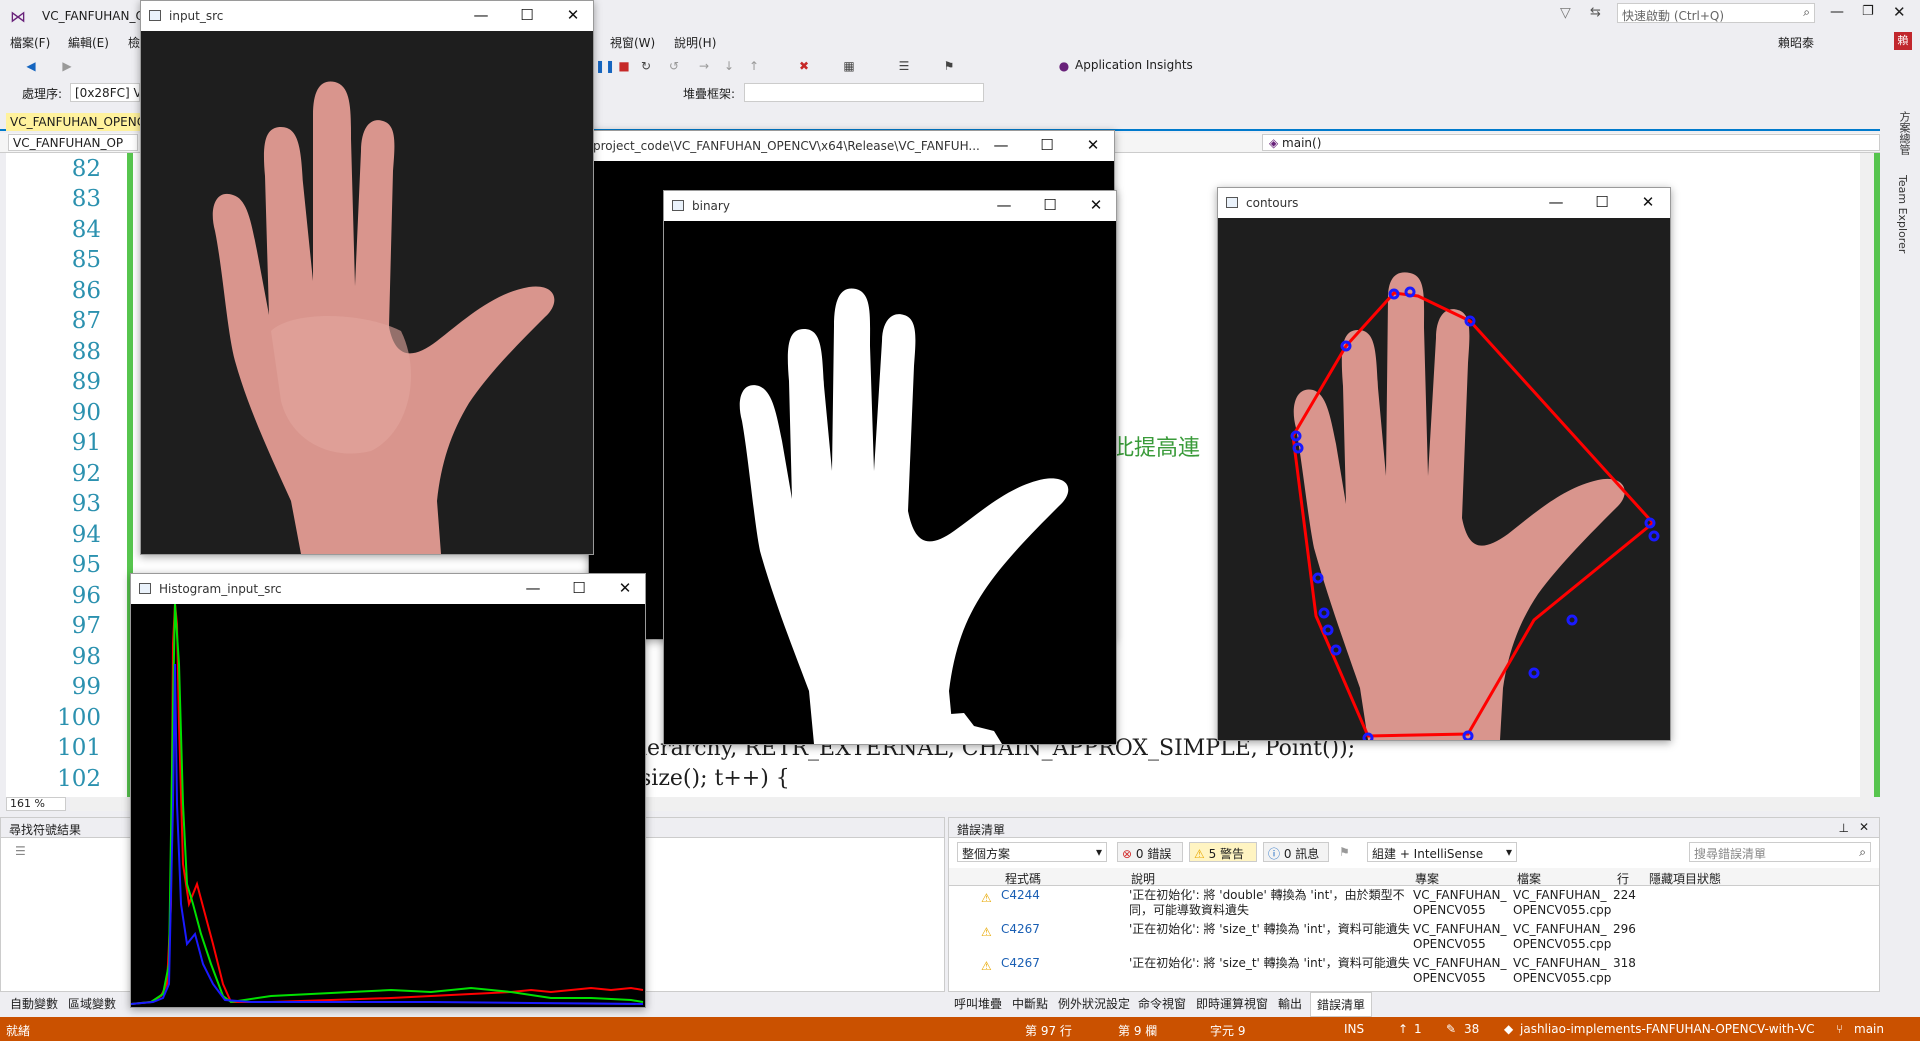  Describe the element at coordinates (1716, 13) in the screenshot. I see `quick-launch-input: 快速啟動 (Ctrl+Q) ⌕` at that location.